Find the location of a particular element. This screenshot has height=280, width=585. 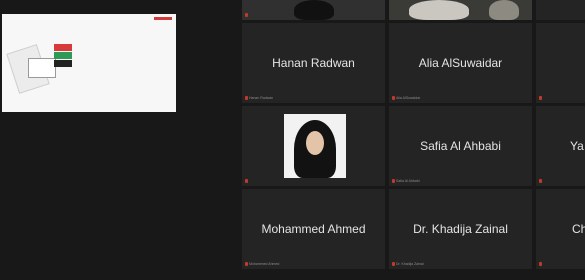

participant-label: Hanan Radwan is located at coordinates (259, 98).